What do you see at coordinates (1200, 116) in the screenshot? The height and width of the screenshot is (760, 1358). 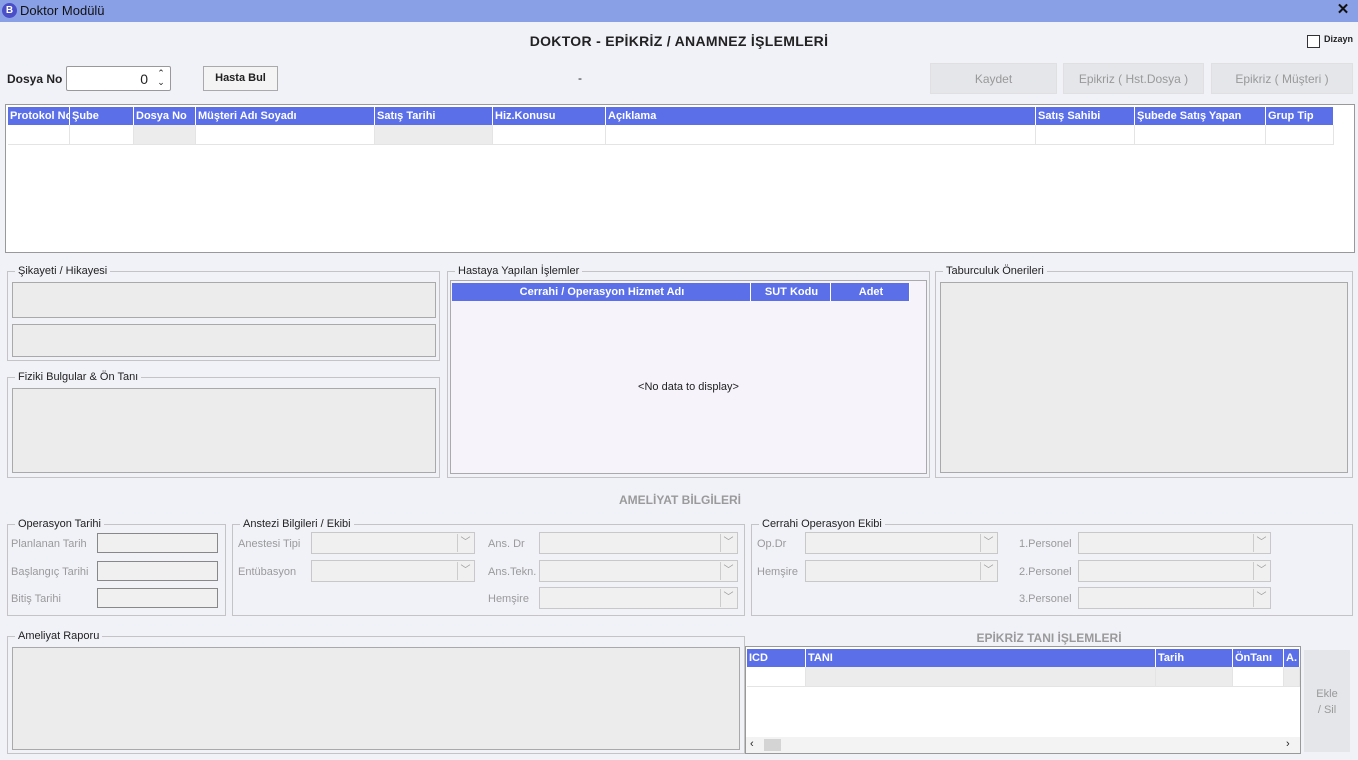 I see `grid-header: Şubede Satış Yapan` at bounding box center [1200, 116].